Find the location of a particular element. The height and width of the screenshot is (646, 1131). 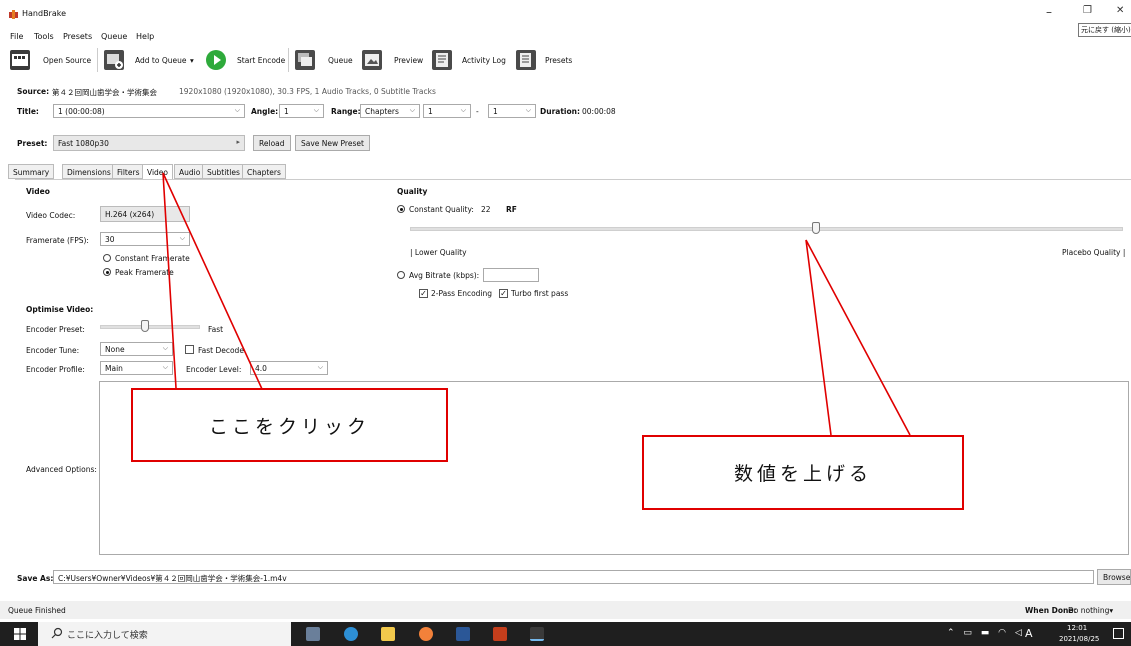

ime-indicator: A is located at coordinates (1029, 633).